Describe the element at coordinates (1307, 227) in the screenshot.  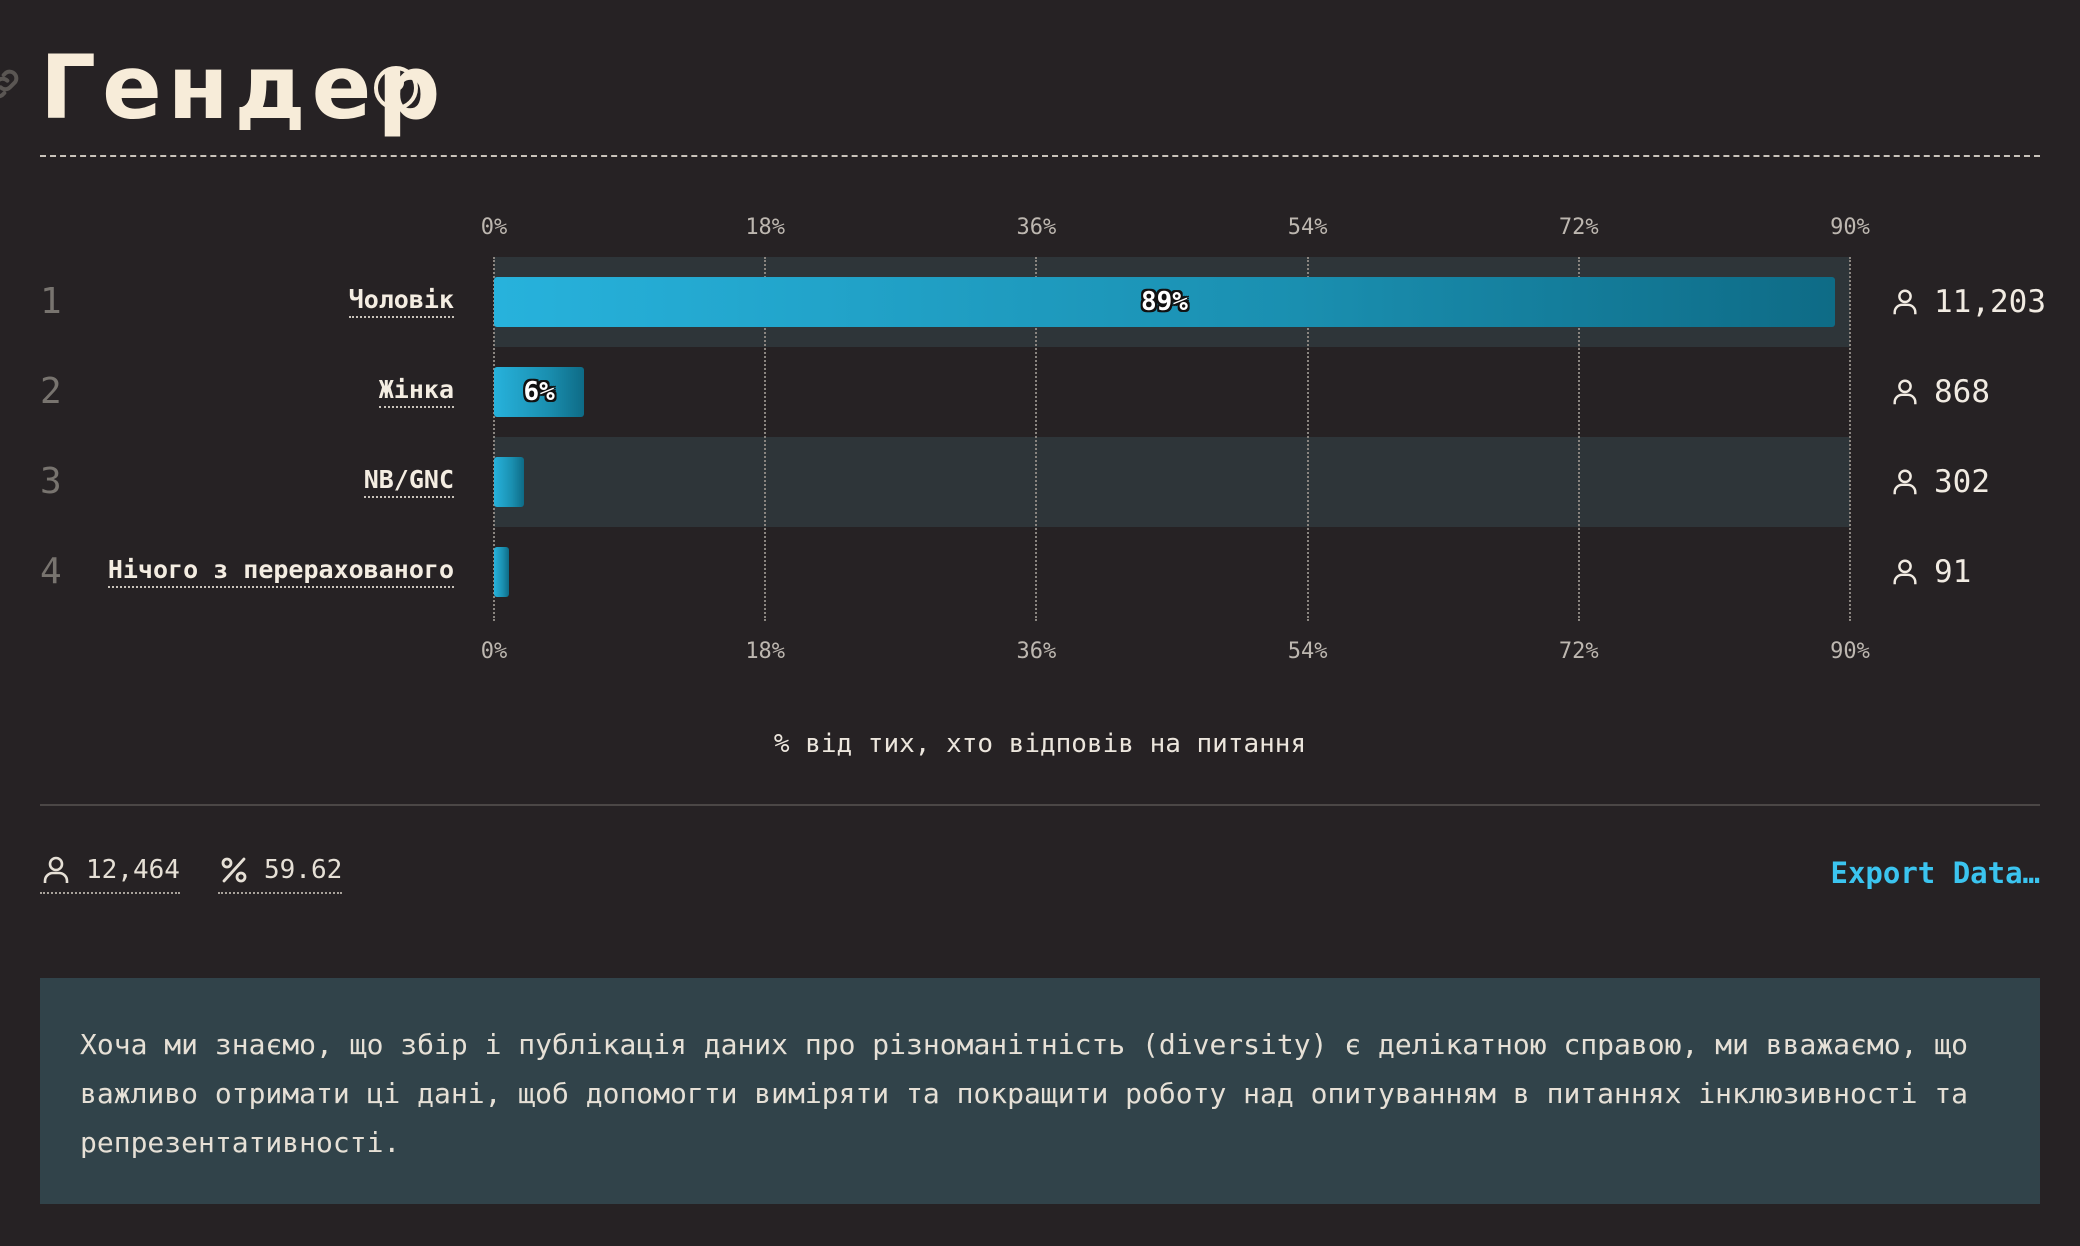
I see `x-tick-label-top: 54%` at that location.